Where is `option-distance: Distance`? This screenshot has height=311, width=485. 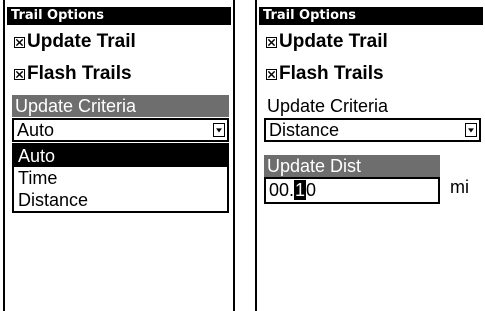 option-distance: Distance is located at coordinates (120, 200).